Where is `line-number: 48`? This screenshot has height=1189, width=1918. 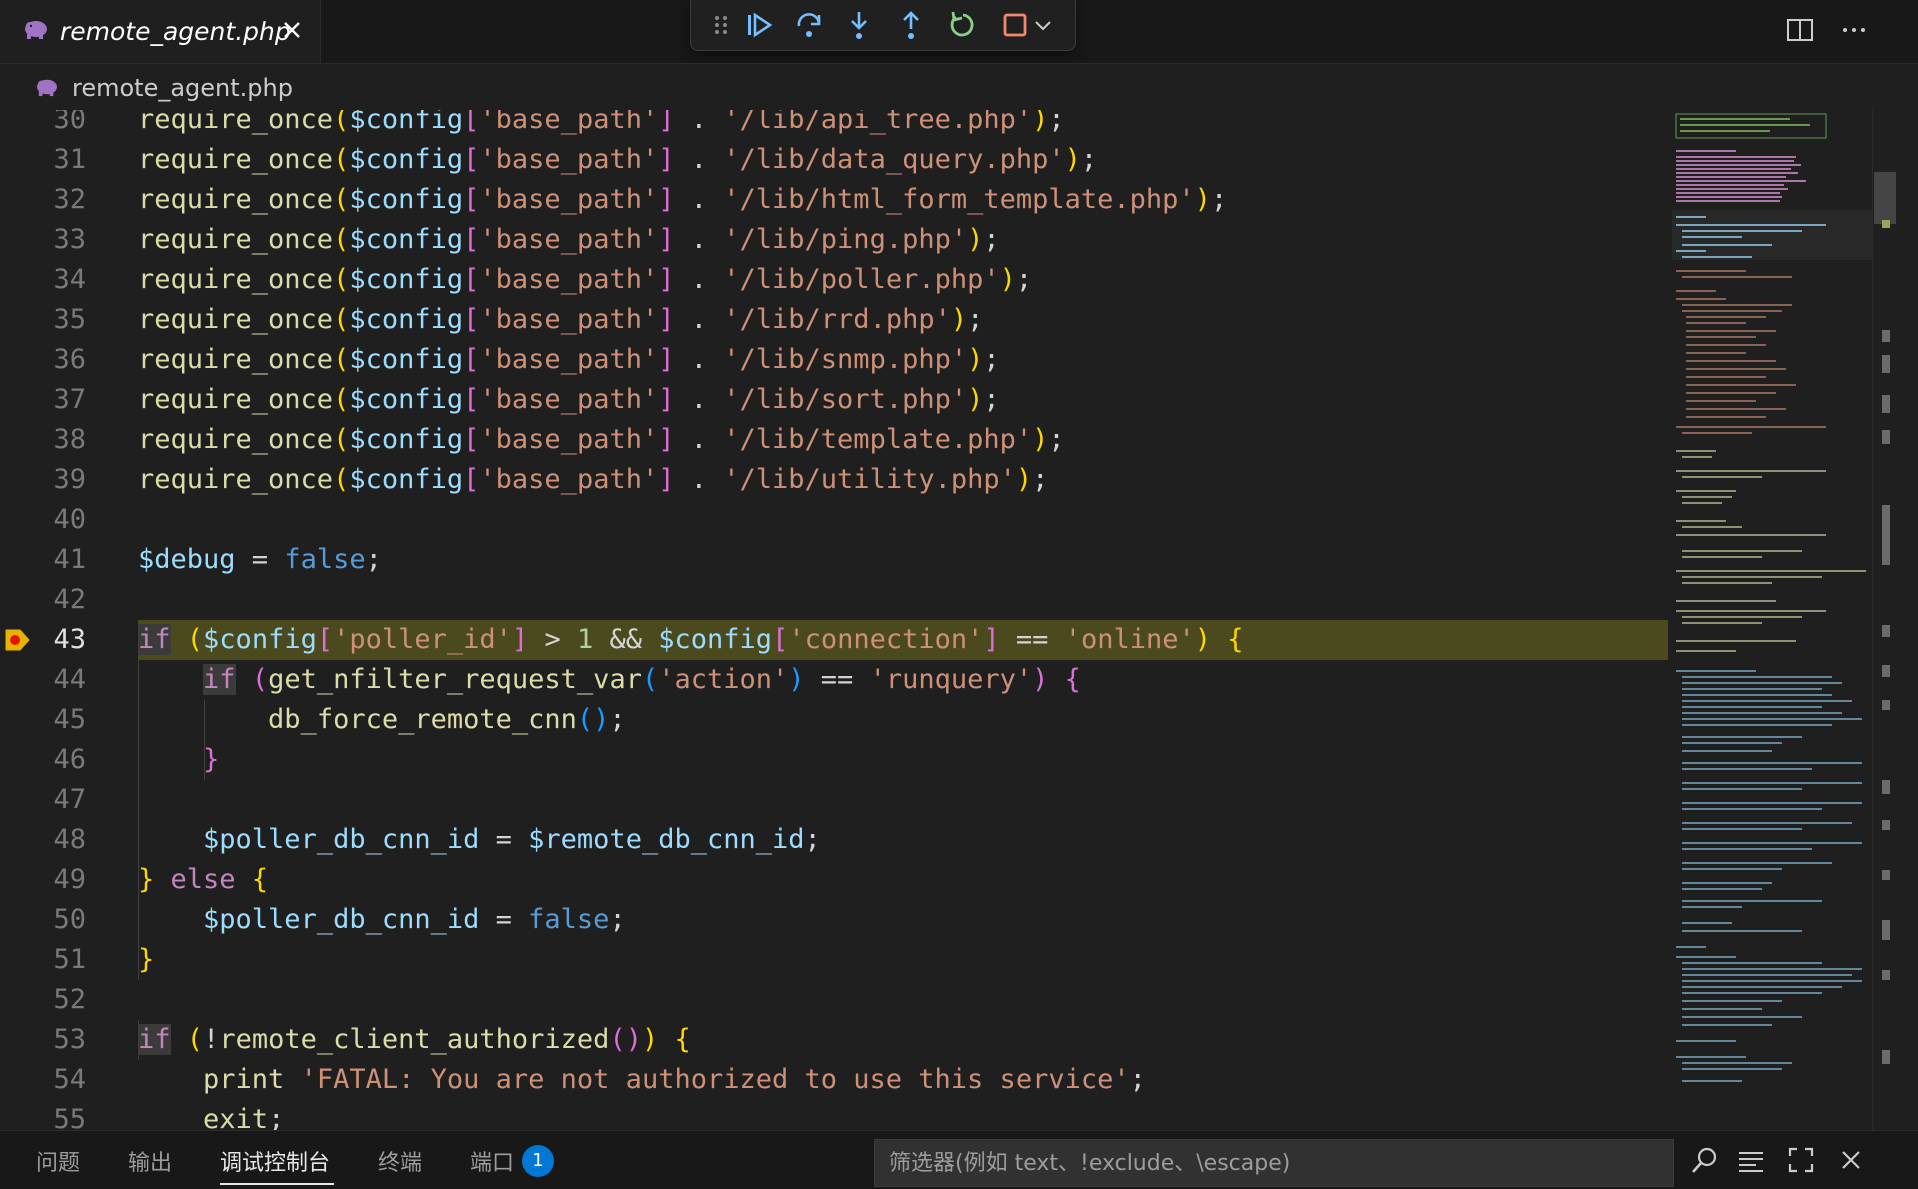
line-number: 48 is located at coordinates (69, 839).